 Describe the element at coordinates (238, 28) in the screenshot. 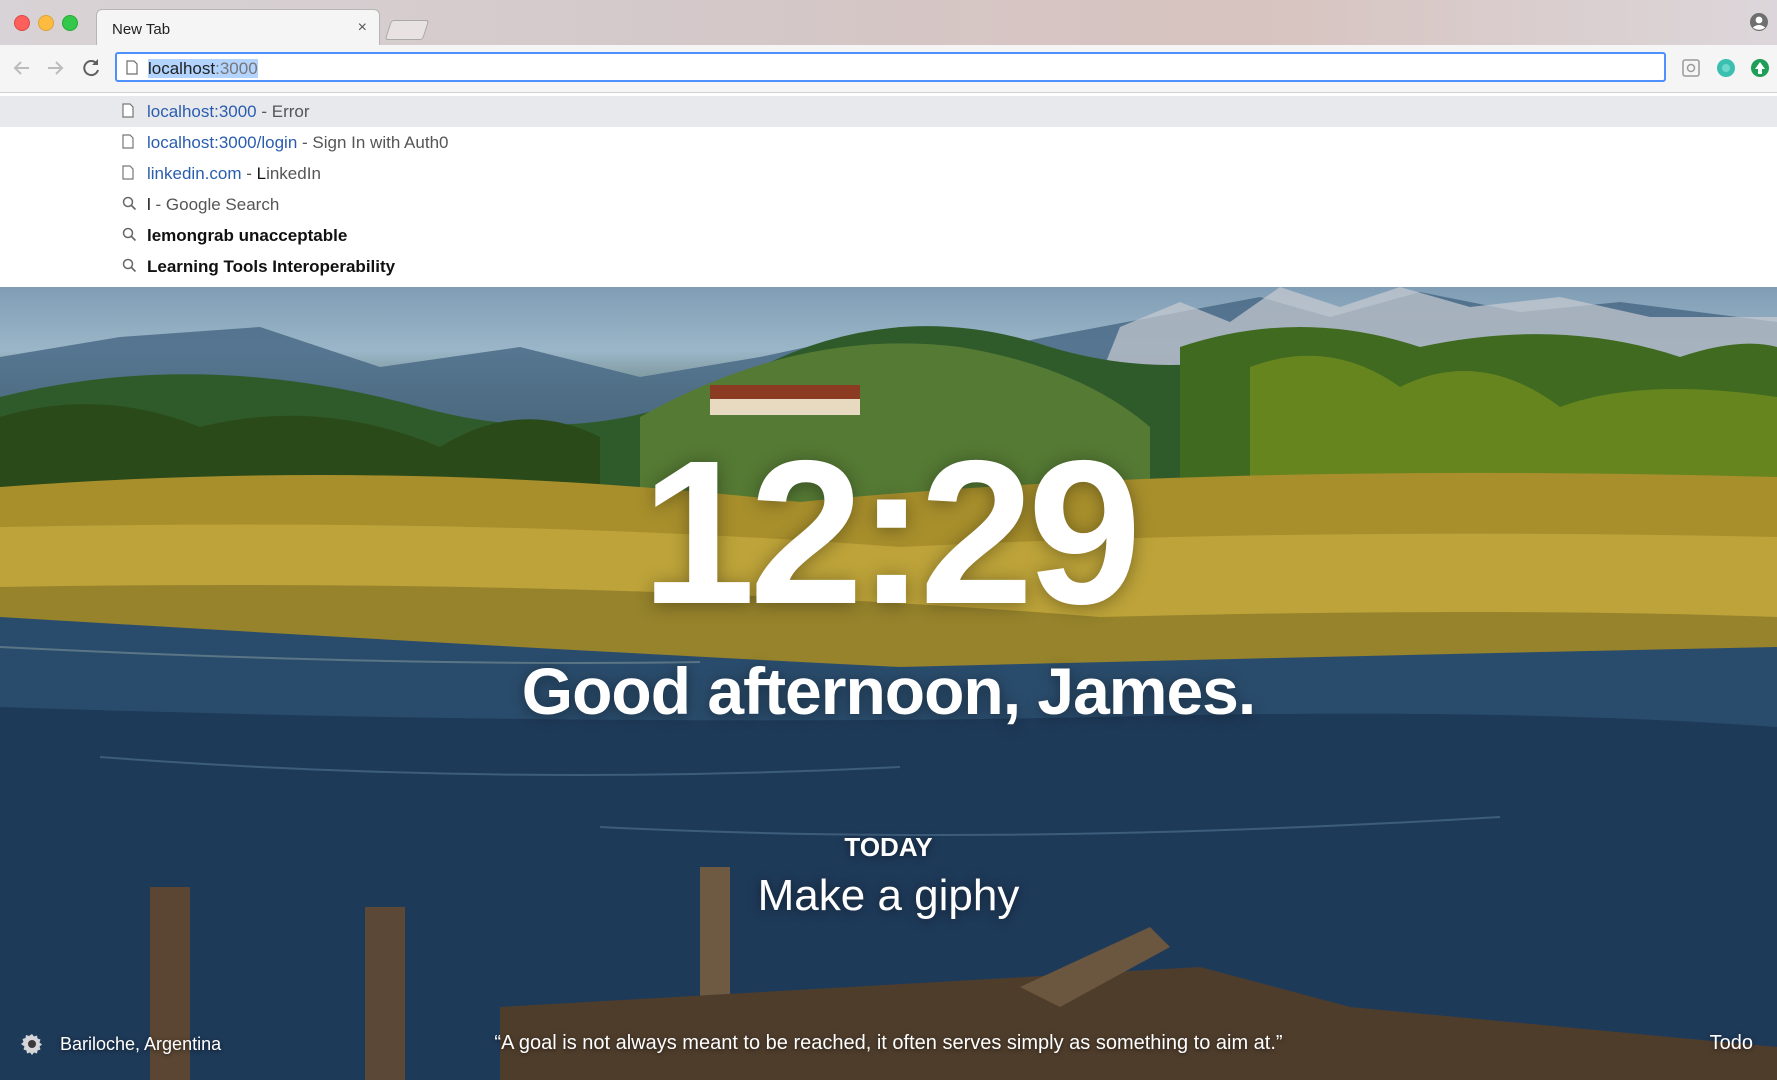

I see `tab-new-tab: New Tab ×` at that location.